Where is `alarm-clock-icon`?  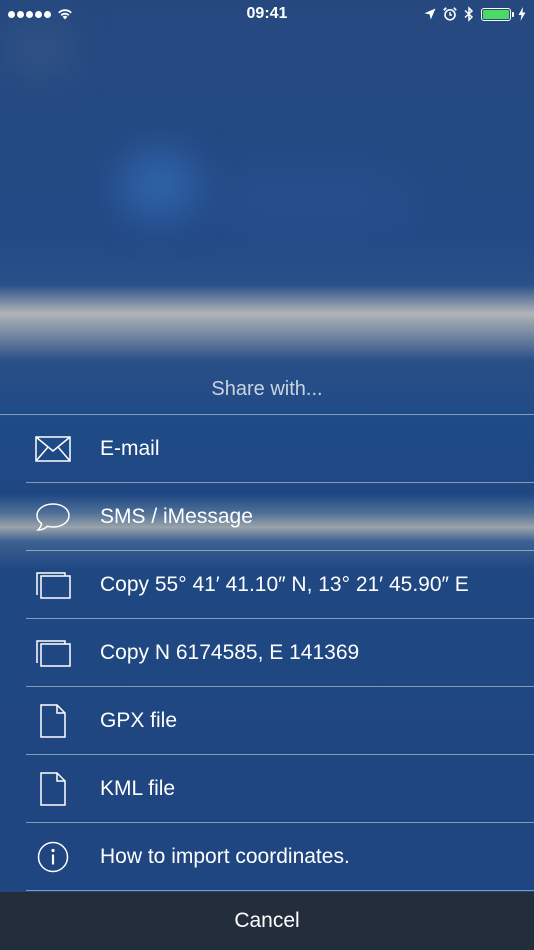
alarm-clock-icon is located at coordinates (450, 14).